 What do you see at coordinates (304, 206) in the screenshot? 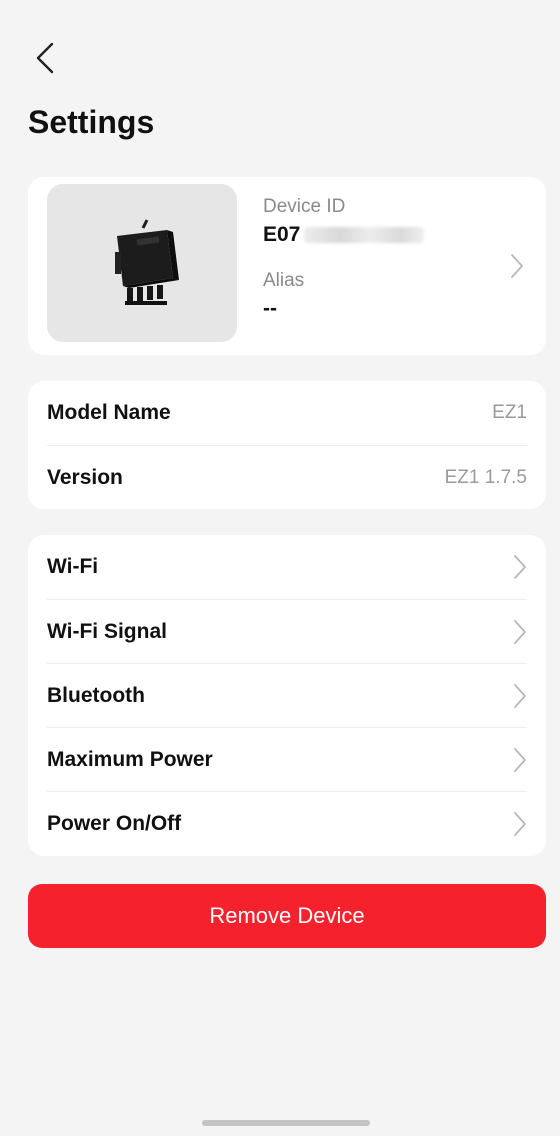
I see `device-id-label: Device ID` at bounding box center [304, 206].